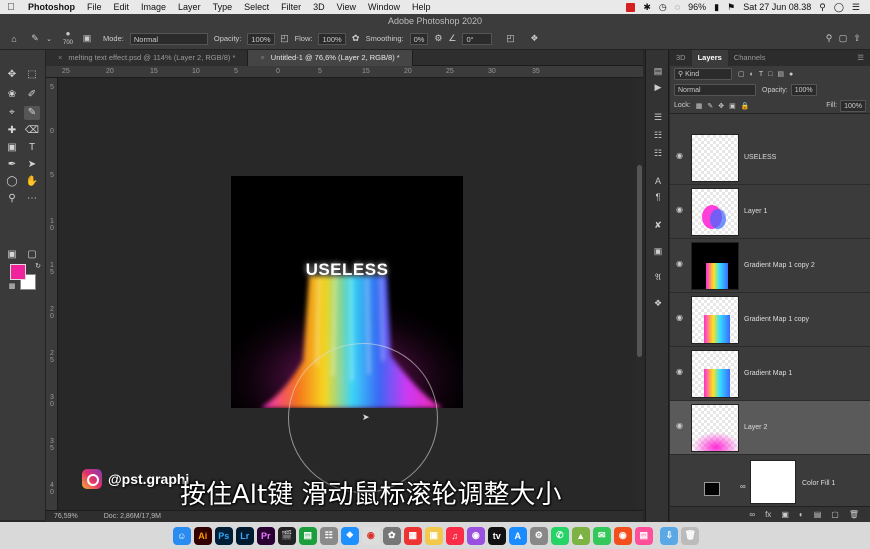 The image size is (870, 549). Describe the element at coordinates (750, 58) in the screenshot. I see `tab-channels: Channels` at that location.